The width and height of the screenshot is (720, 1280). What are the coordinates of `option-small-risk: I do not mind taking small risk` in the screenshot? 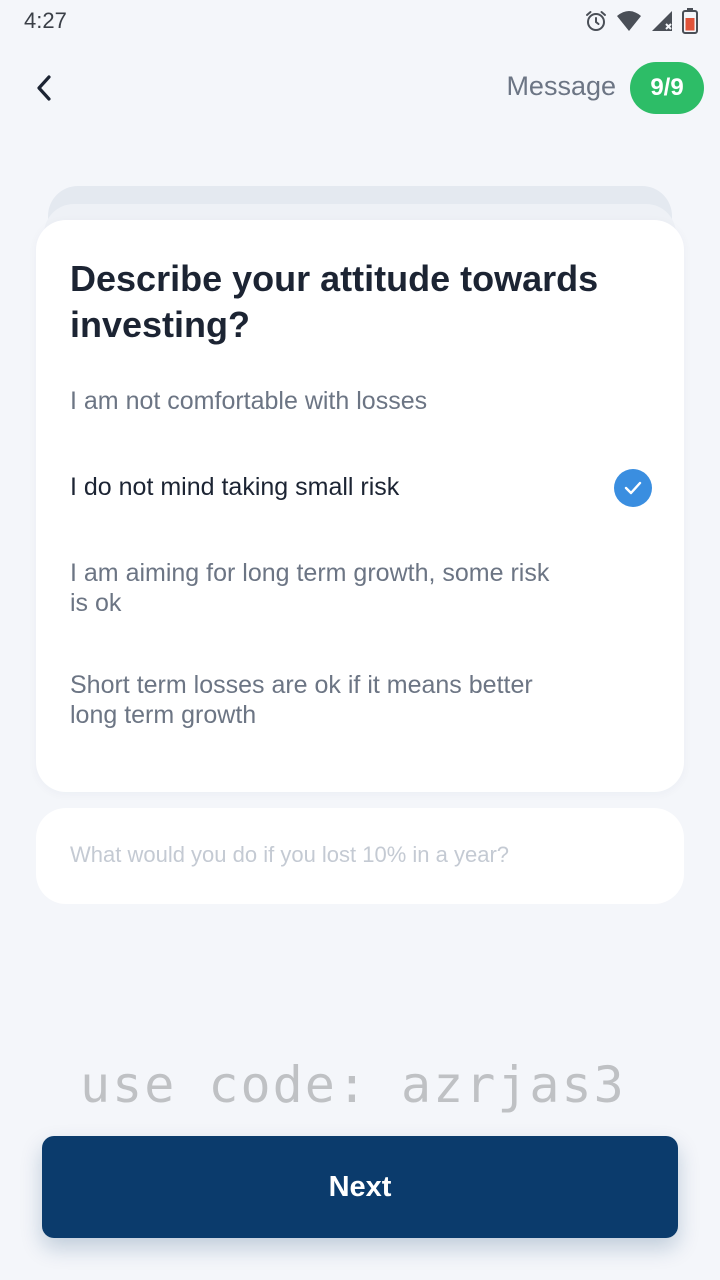 It's located at (361, 488).